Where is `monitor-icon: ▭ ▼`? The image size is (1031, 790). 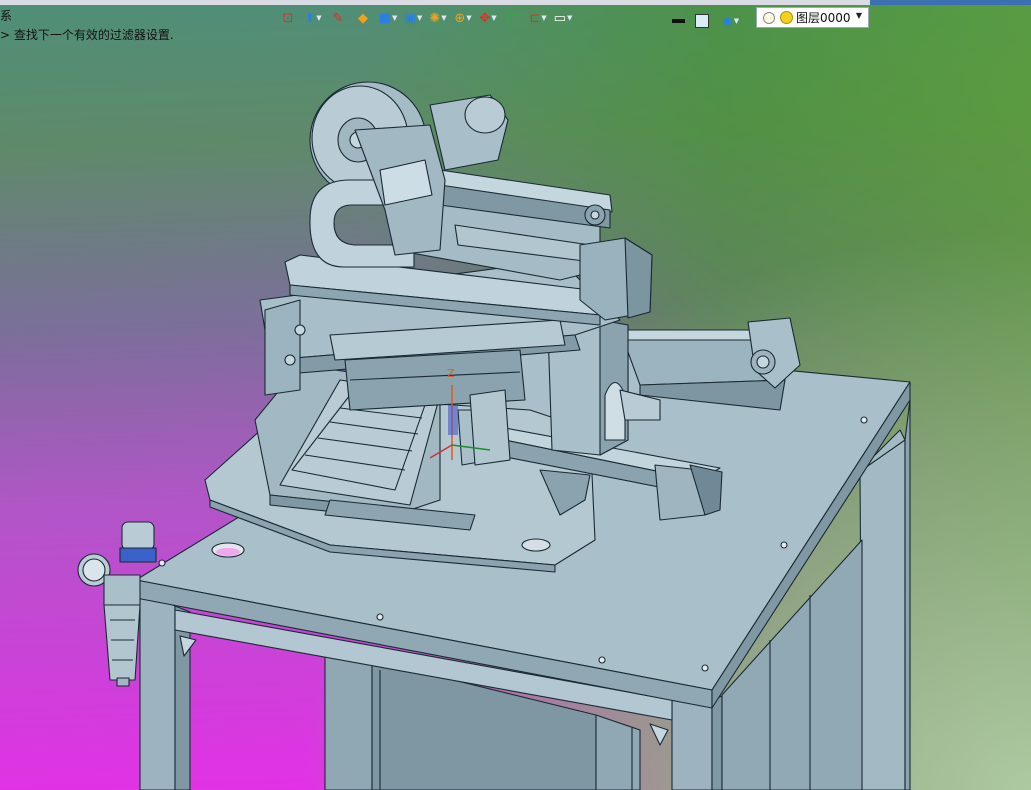
monitor-icon: ▭ ▼ is located at coordinates (563, 18).